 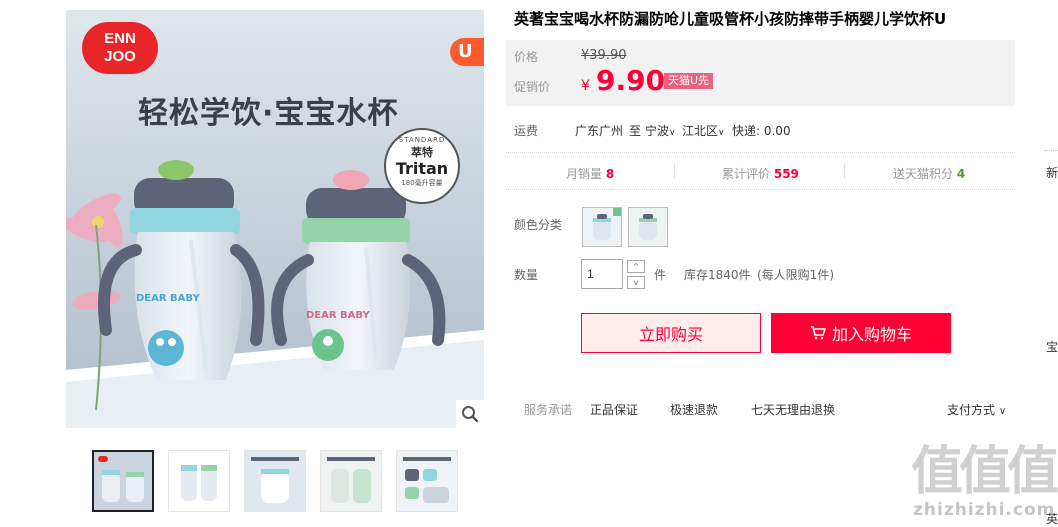 I want to click on buy-now-button: 立即购买, so click(x=671, y=333).